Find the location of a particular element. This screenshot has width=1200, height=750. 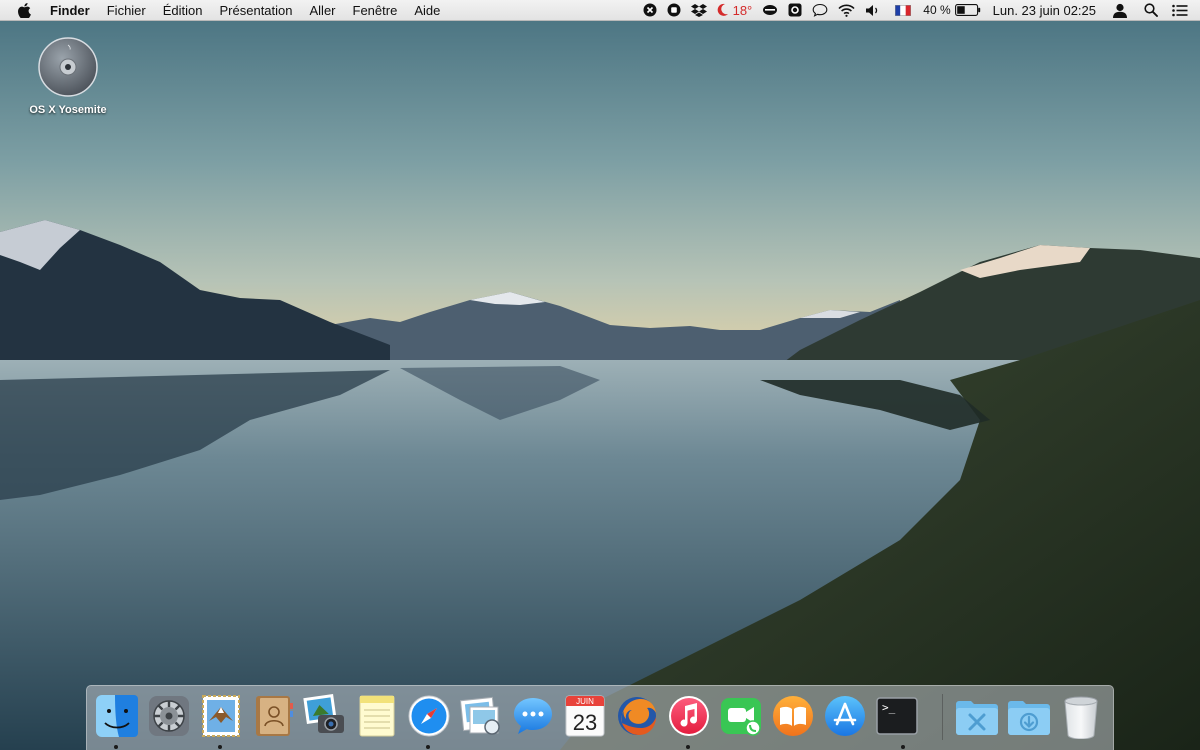

spotlight-search-icon is located at coordinates (1151, 10).